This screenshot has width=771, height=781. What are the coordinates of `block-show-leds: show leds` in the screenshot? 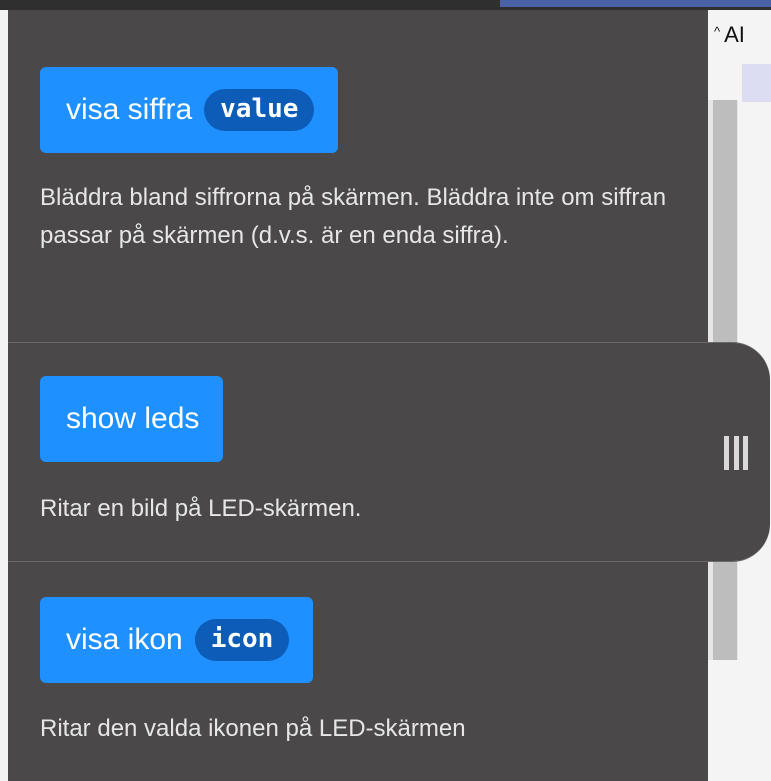 It's located at (132, 419).